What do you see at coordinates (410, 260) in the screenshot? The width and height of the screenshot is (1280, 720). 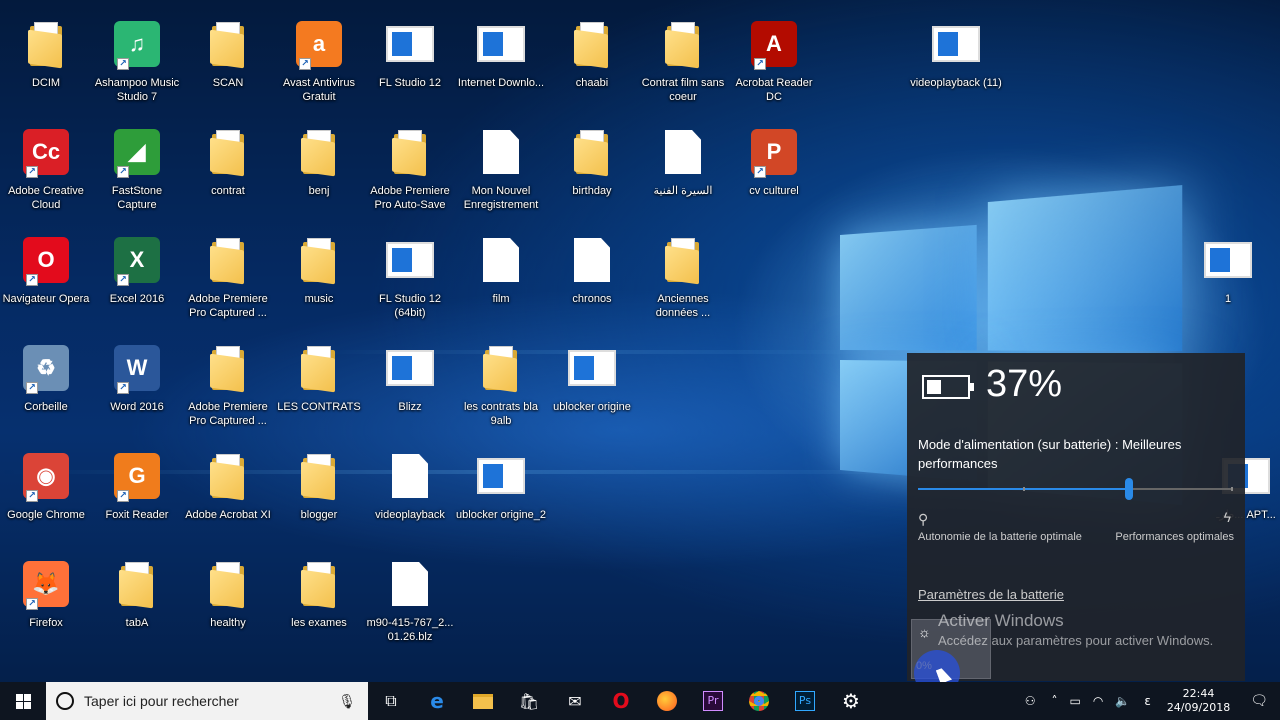 I see `window-thumbnail-icon` at bounding box center [410, 260].